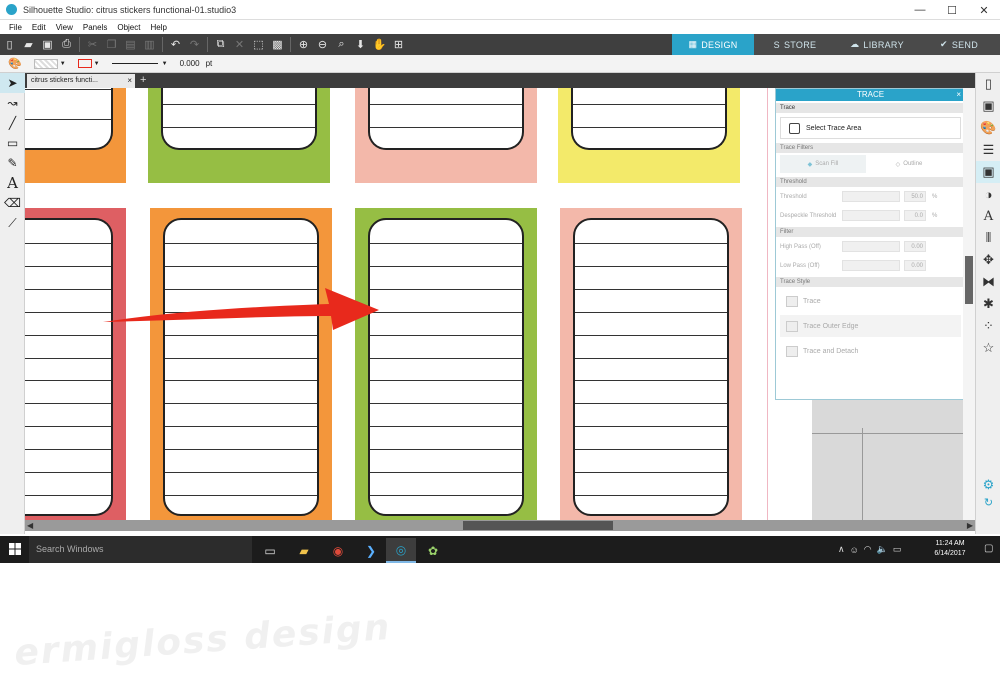 This screenshot has width=1000, height=687. What do you see at coordinates (915, 246) in the screenshot?
I see `high-pass-input: 0.00` at bounding box center [915, 246].